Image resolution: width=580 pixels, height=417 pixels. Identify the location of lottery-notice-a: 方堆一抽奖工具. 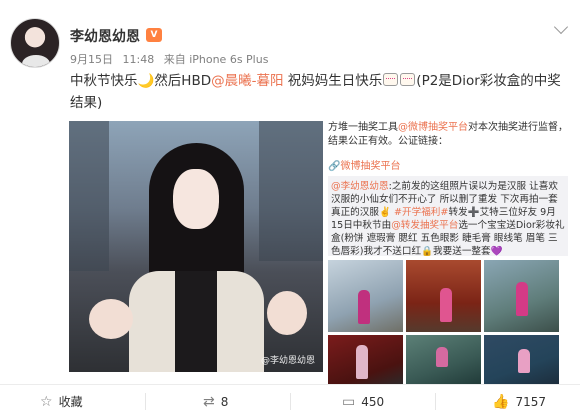
(363, 127).